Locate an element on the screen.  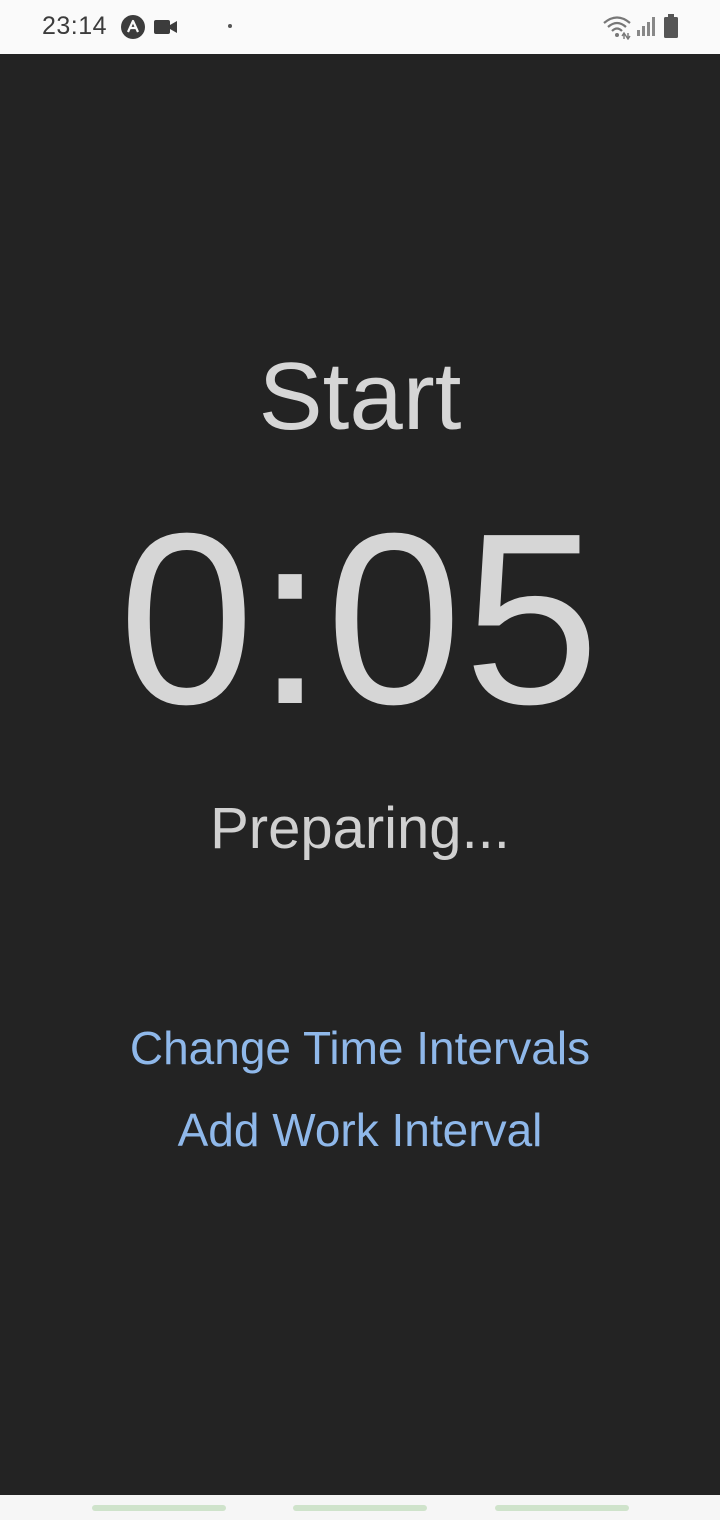
status-time: 23:14 is located at coordinates (75, 26).